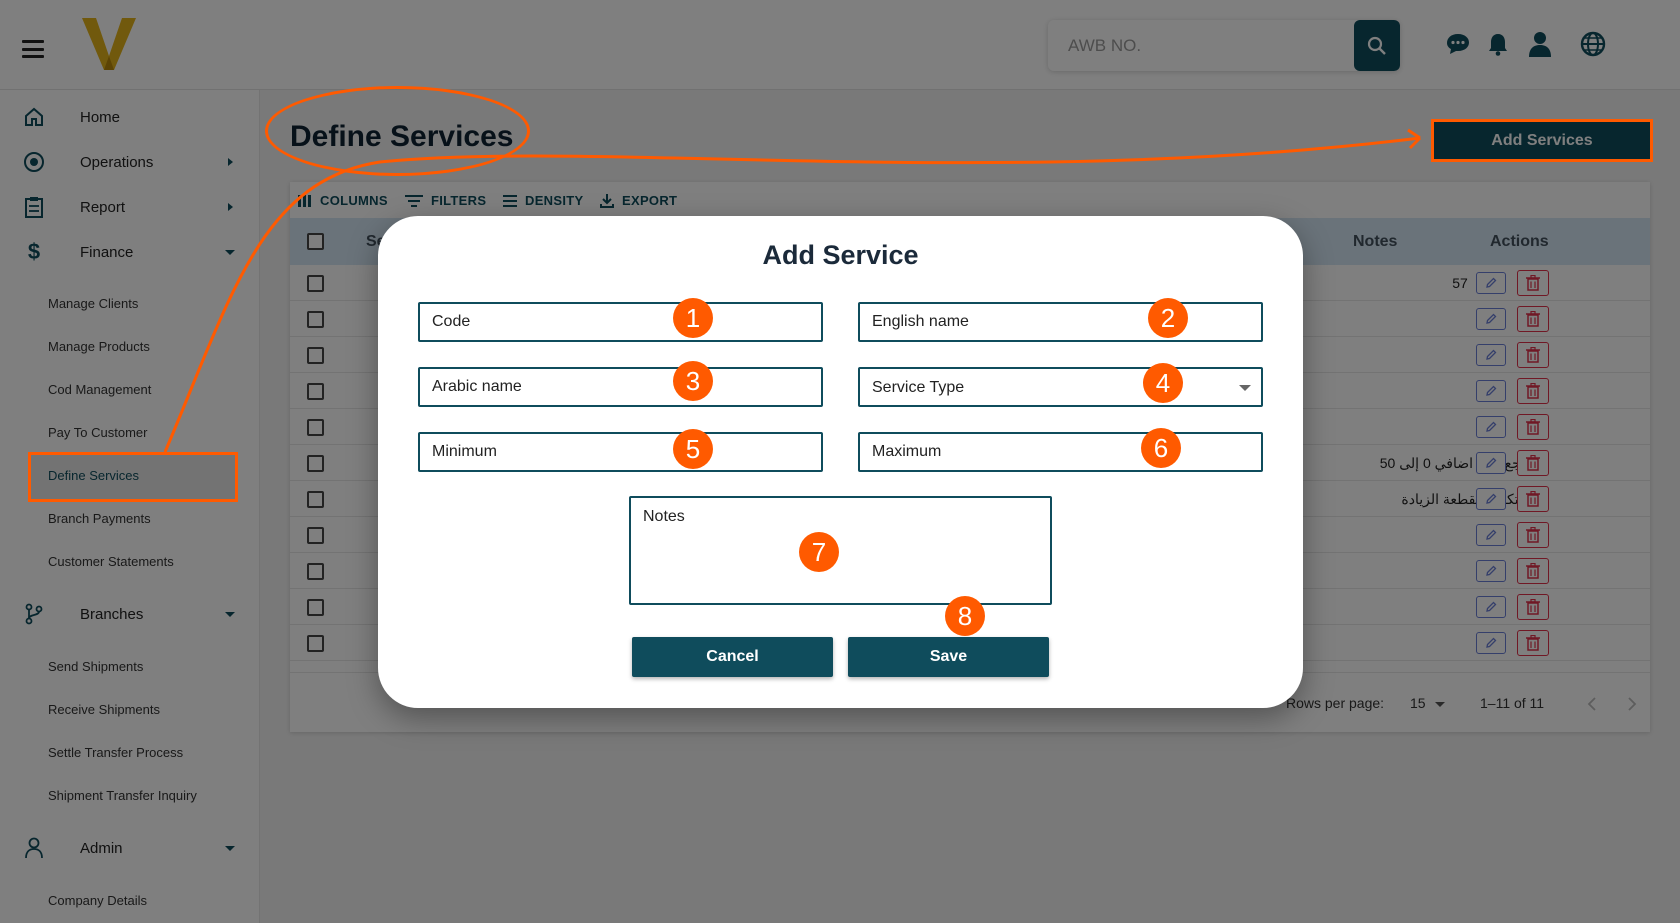 This screenshot has width=1680, height=923. What do you see at coordinates (1163, 383) in the screenshot?
I see `step-badge-4: 4` at bounding box center [1163, 383].